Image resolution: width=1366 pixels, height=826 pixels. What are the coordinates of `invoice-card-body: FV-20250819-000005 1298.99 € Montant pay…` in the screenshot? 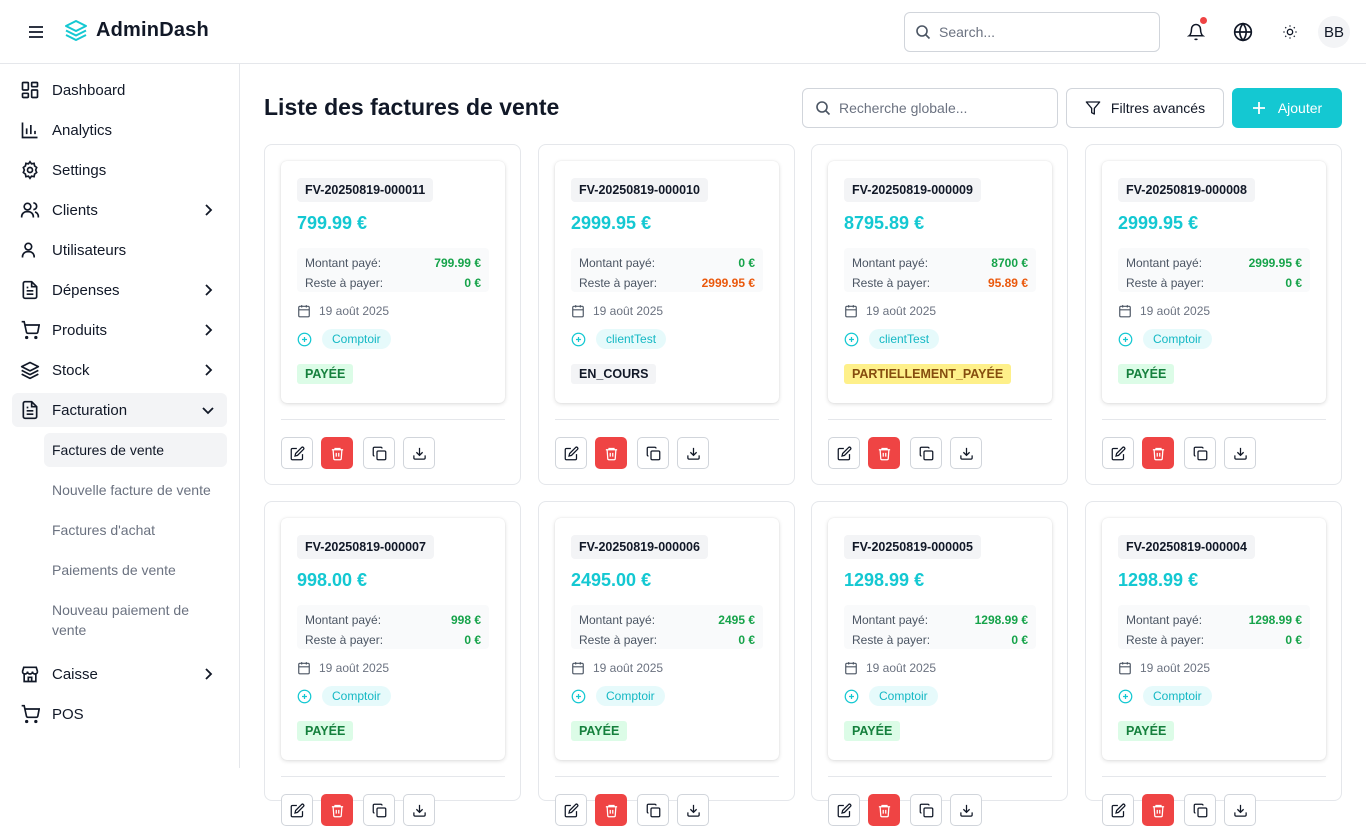 It's located at (940, 639).